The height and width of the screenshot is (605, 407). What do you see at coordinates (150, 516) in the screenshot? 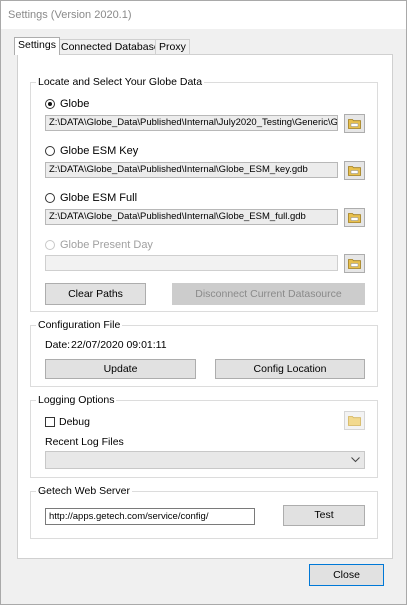
I see `server-url-input: http://apps.getech.com/service/config/` at bounding box center [150, 516].